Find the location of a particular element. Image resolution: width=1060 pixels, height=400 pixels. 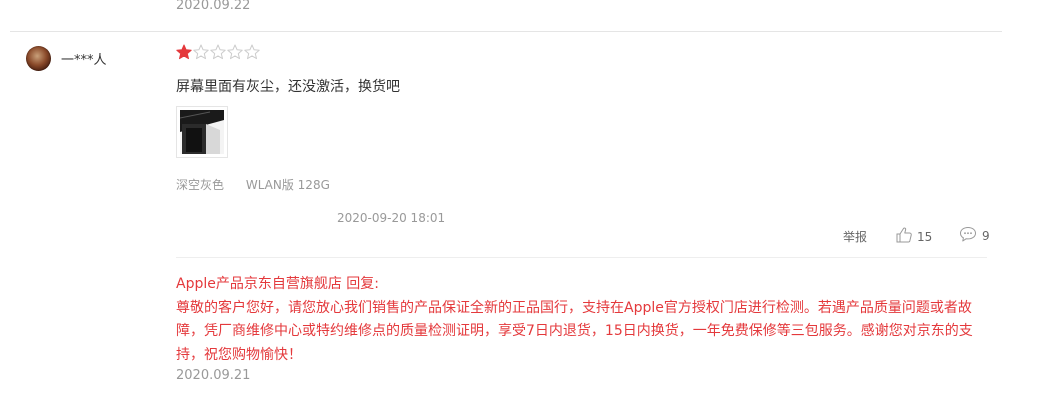

star-filled-icon is located at coordinates (184, 52).